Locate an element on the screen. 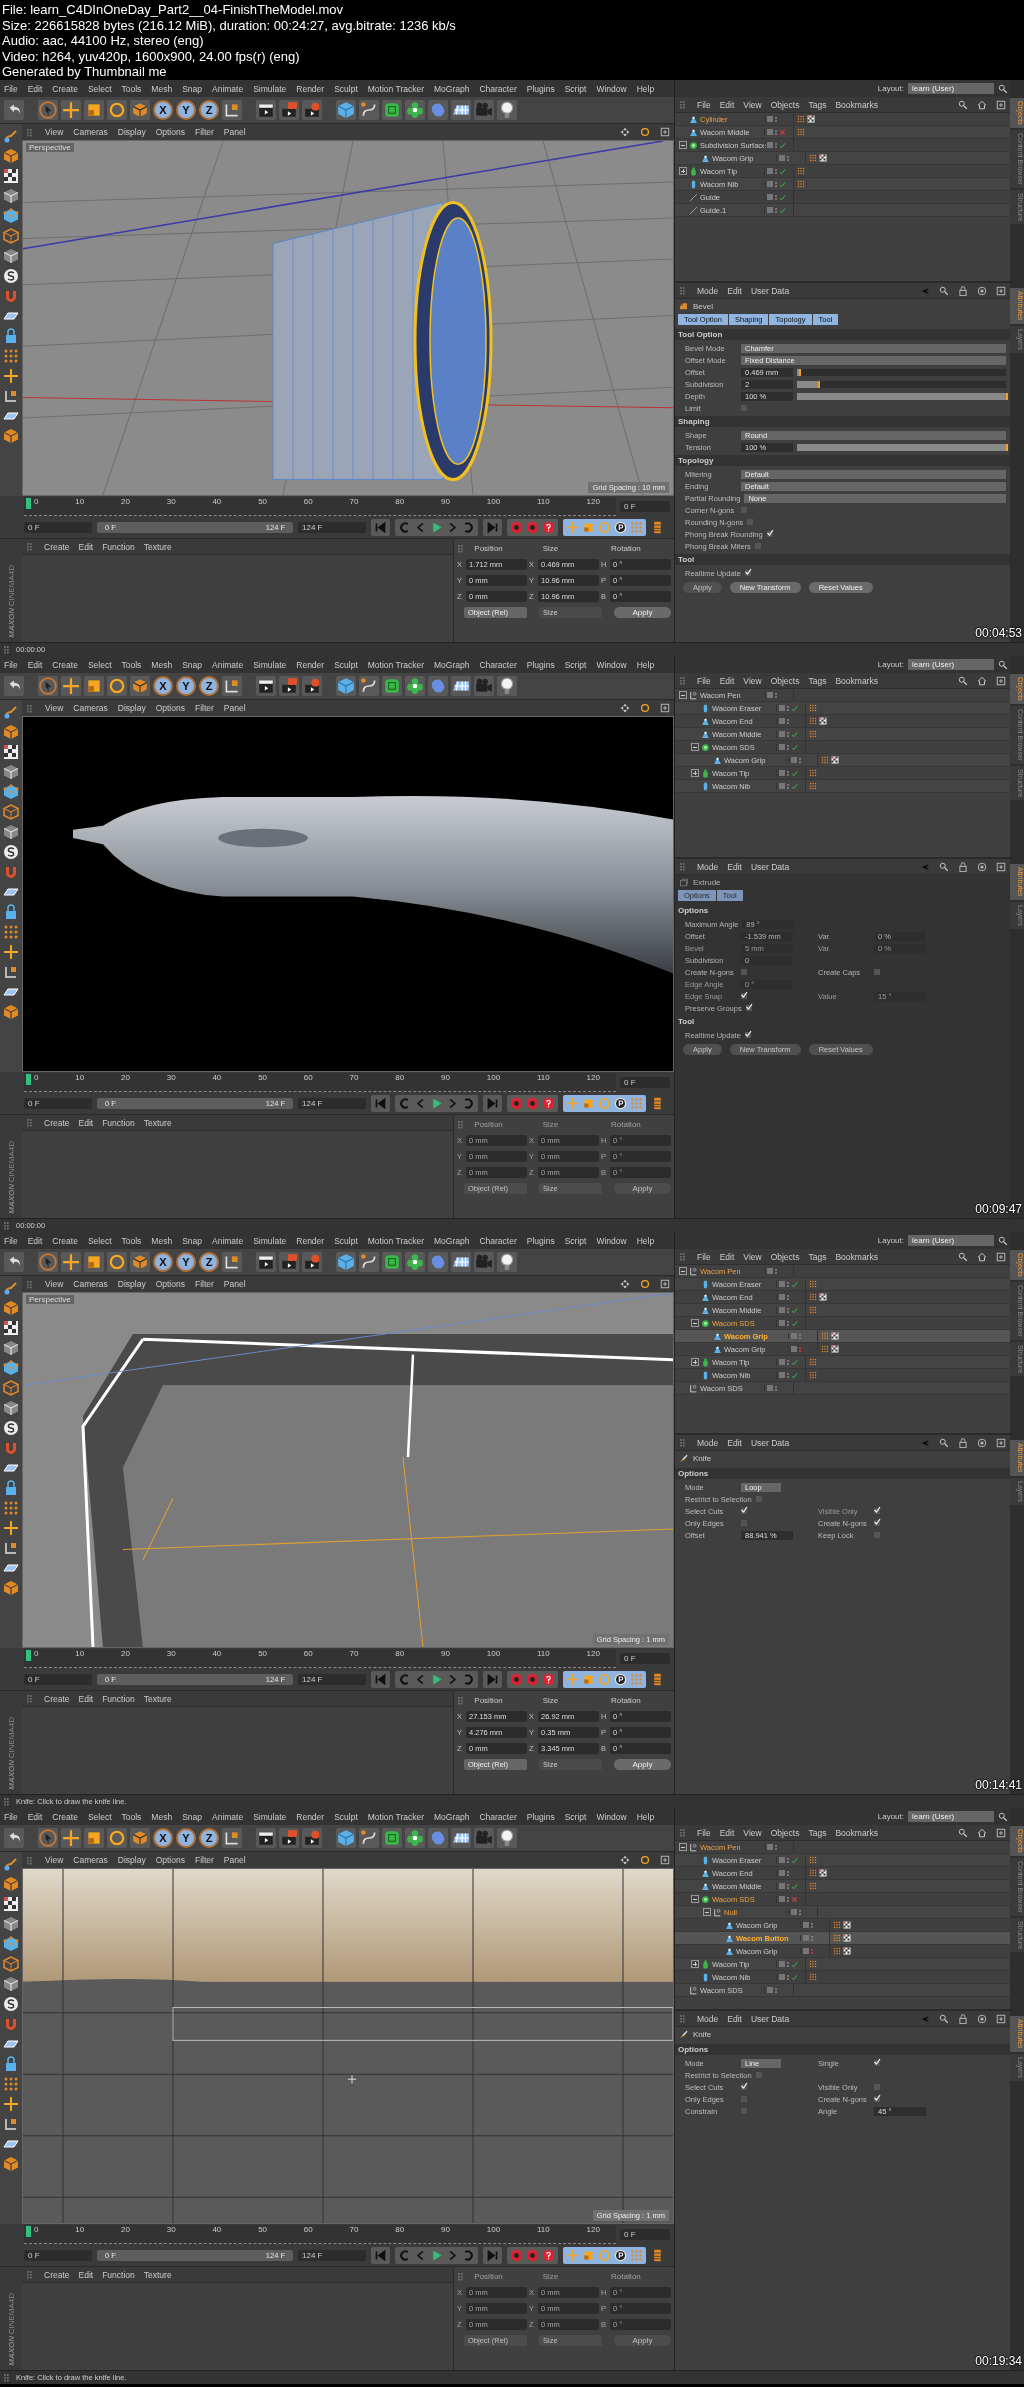 The width and height of the screenshot is (1024, 2387). pointer-icon is located at coordinates (48, 110).